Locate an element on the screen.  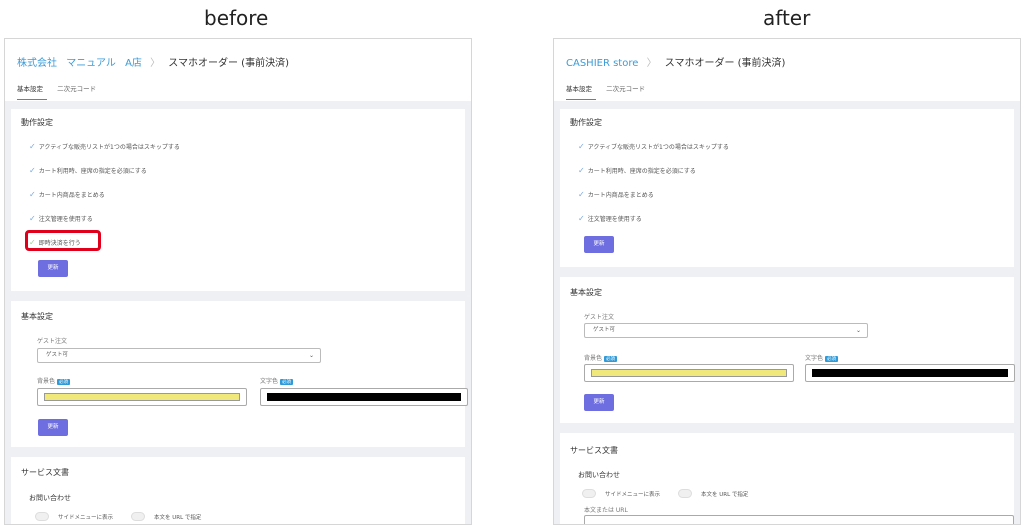
url-field-label: 本文または URL is located at coordinates (606, 510).